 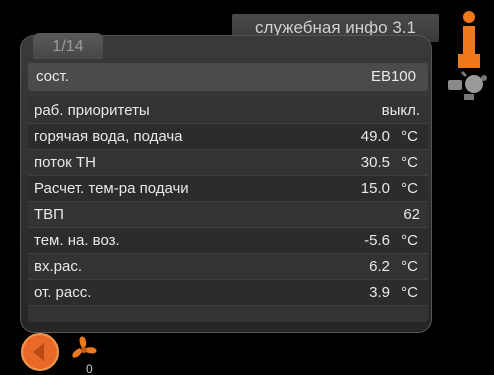 What do you see at coordinates (228, 215) in the screenshot?
I see `list-item: ТВП 62` at bounding box center [228, 215].